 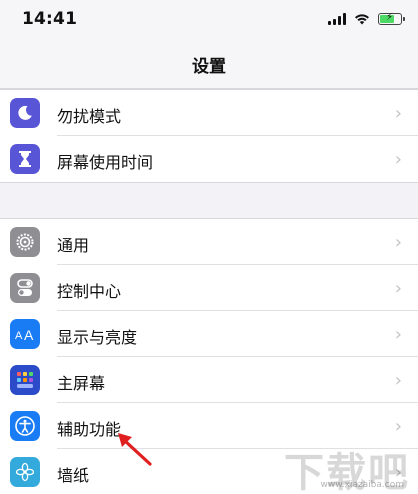 I want to click on settings-row-general: 通用 ›, so click(x=209, y=242).